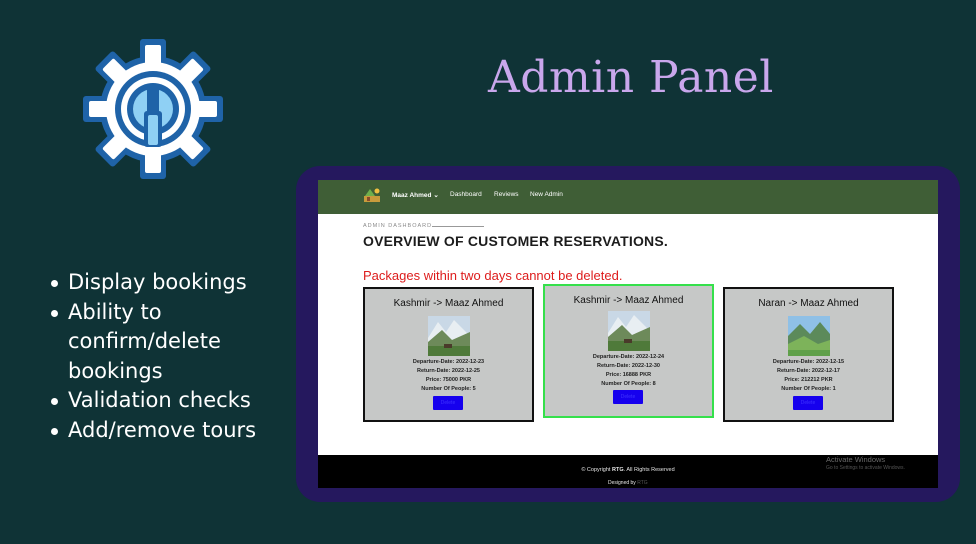  I want to click on departure-date: Departure-Date: 2022-12-24, so click(628, 357).